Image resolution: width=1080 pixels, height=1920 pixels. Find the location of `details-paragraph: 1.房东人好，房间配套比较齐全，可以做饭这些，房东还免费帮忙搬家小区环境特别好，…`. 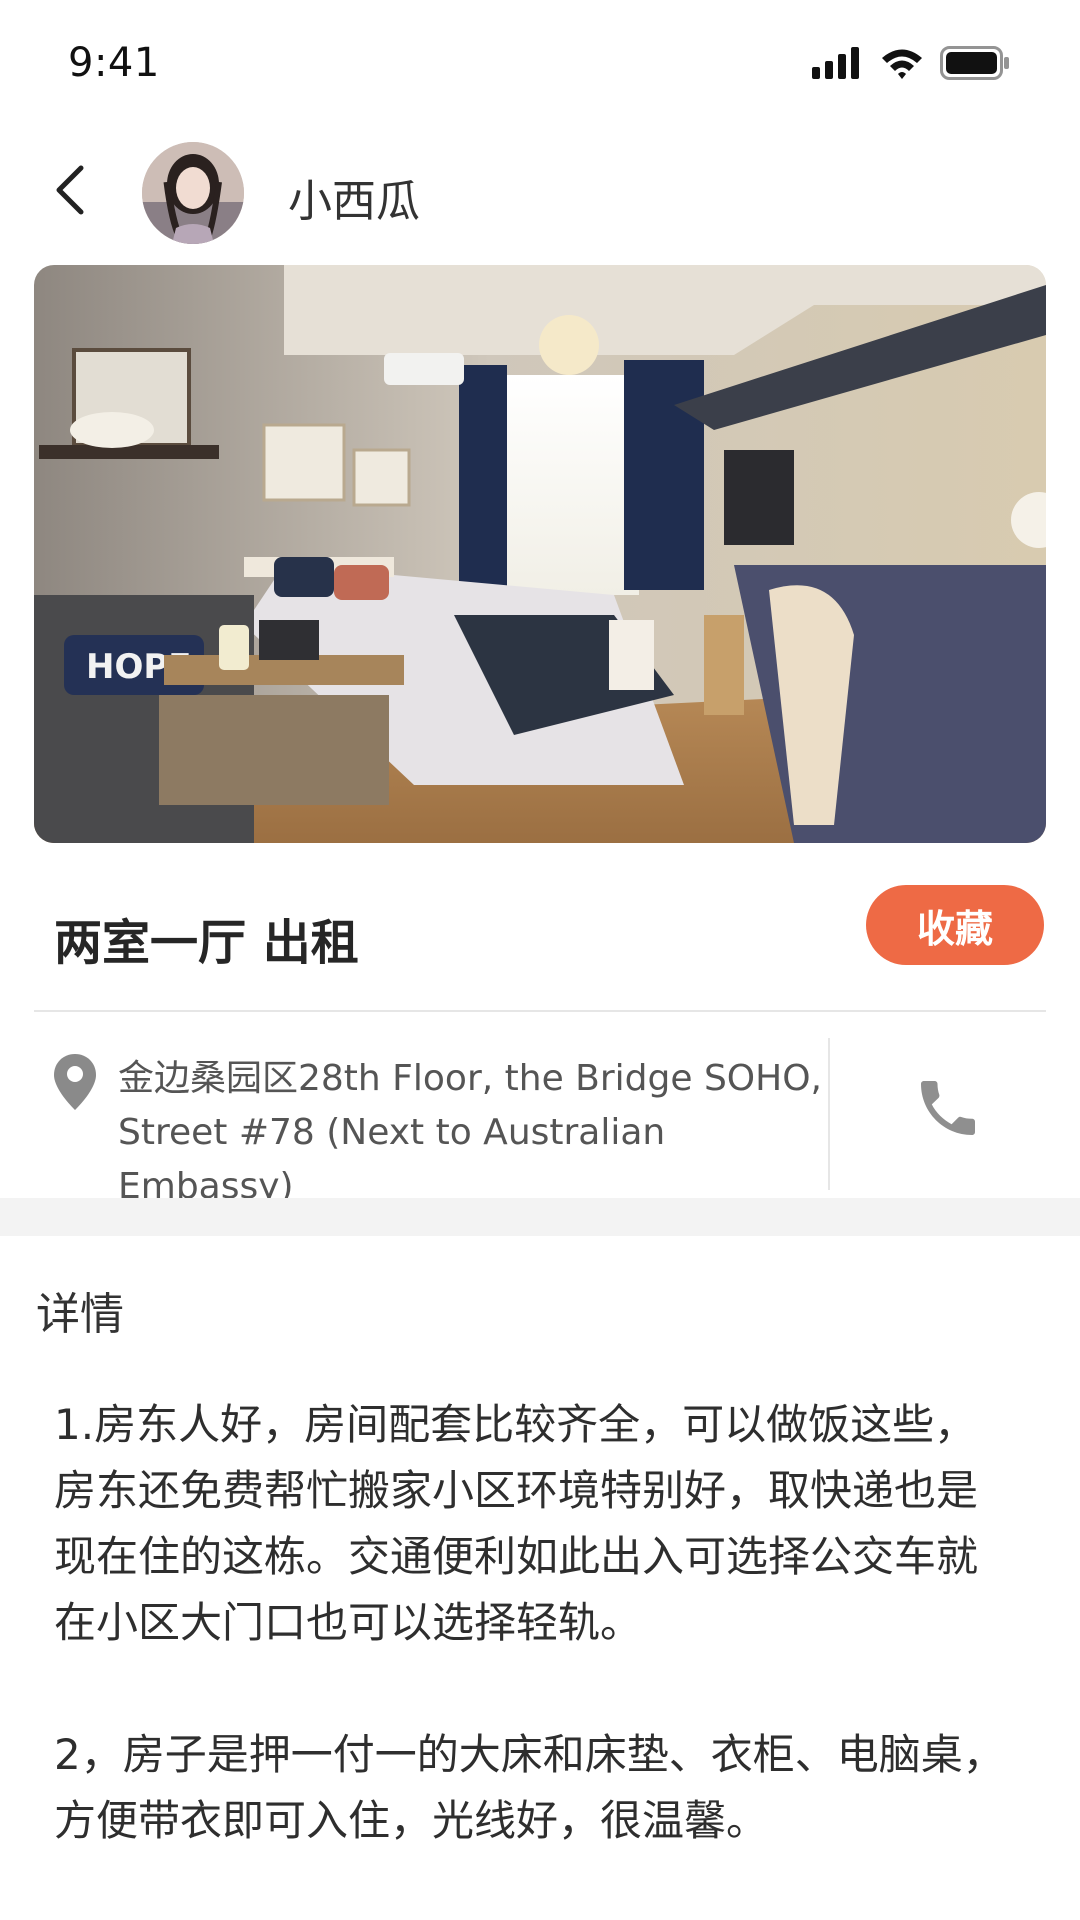

details-paragraph: 1.房东人好，房间配套比较齐全，可以做饭这些，房东还免费帮忙搬家小区环境特别好，… is located at coordinates (516, 1523).